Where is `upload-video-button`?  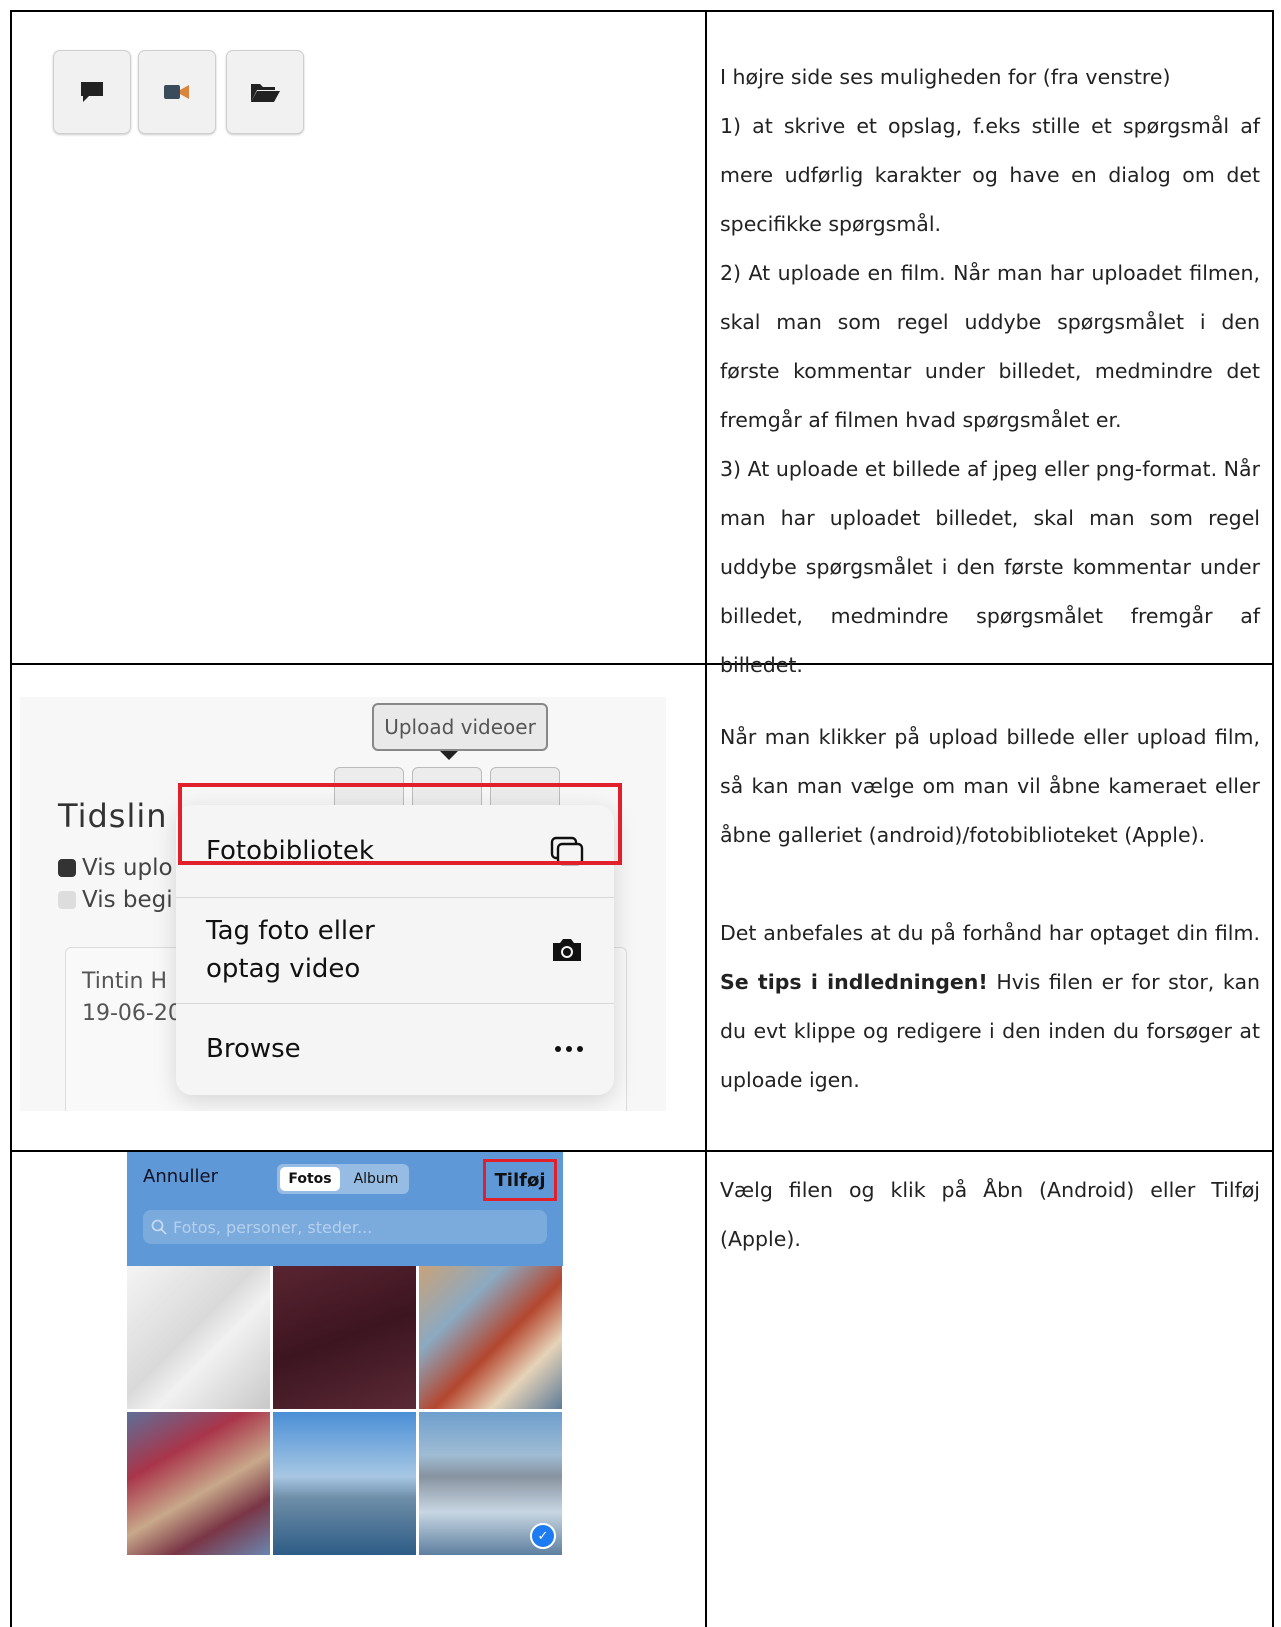
upload-video-button is located at coordinates (177, 92).